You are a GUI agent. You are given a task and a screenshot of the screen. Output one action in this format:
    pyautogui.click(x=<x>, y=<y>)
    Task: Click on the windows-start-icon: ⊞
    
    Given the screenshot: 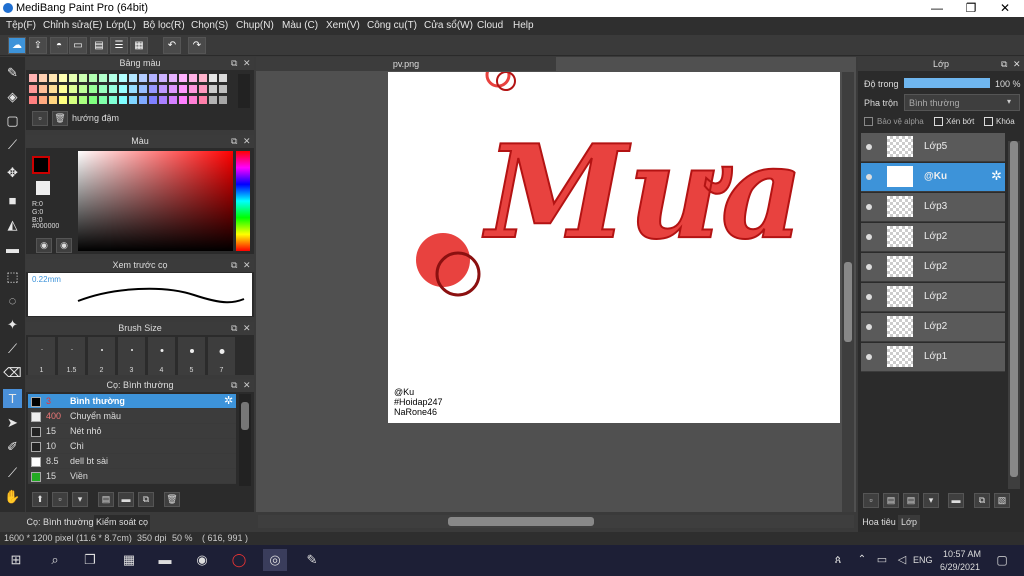 What is the action you would take?
    pyautogui.click(x=16, y=560)
    